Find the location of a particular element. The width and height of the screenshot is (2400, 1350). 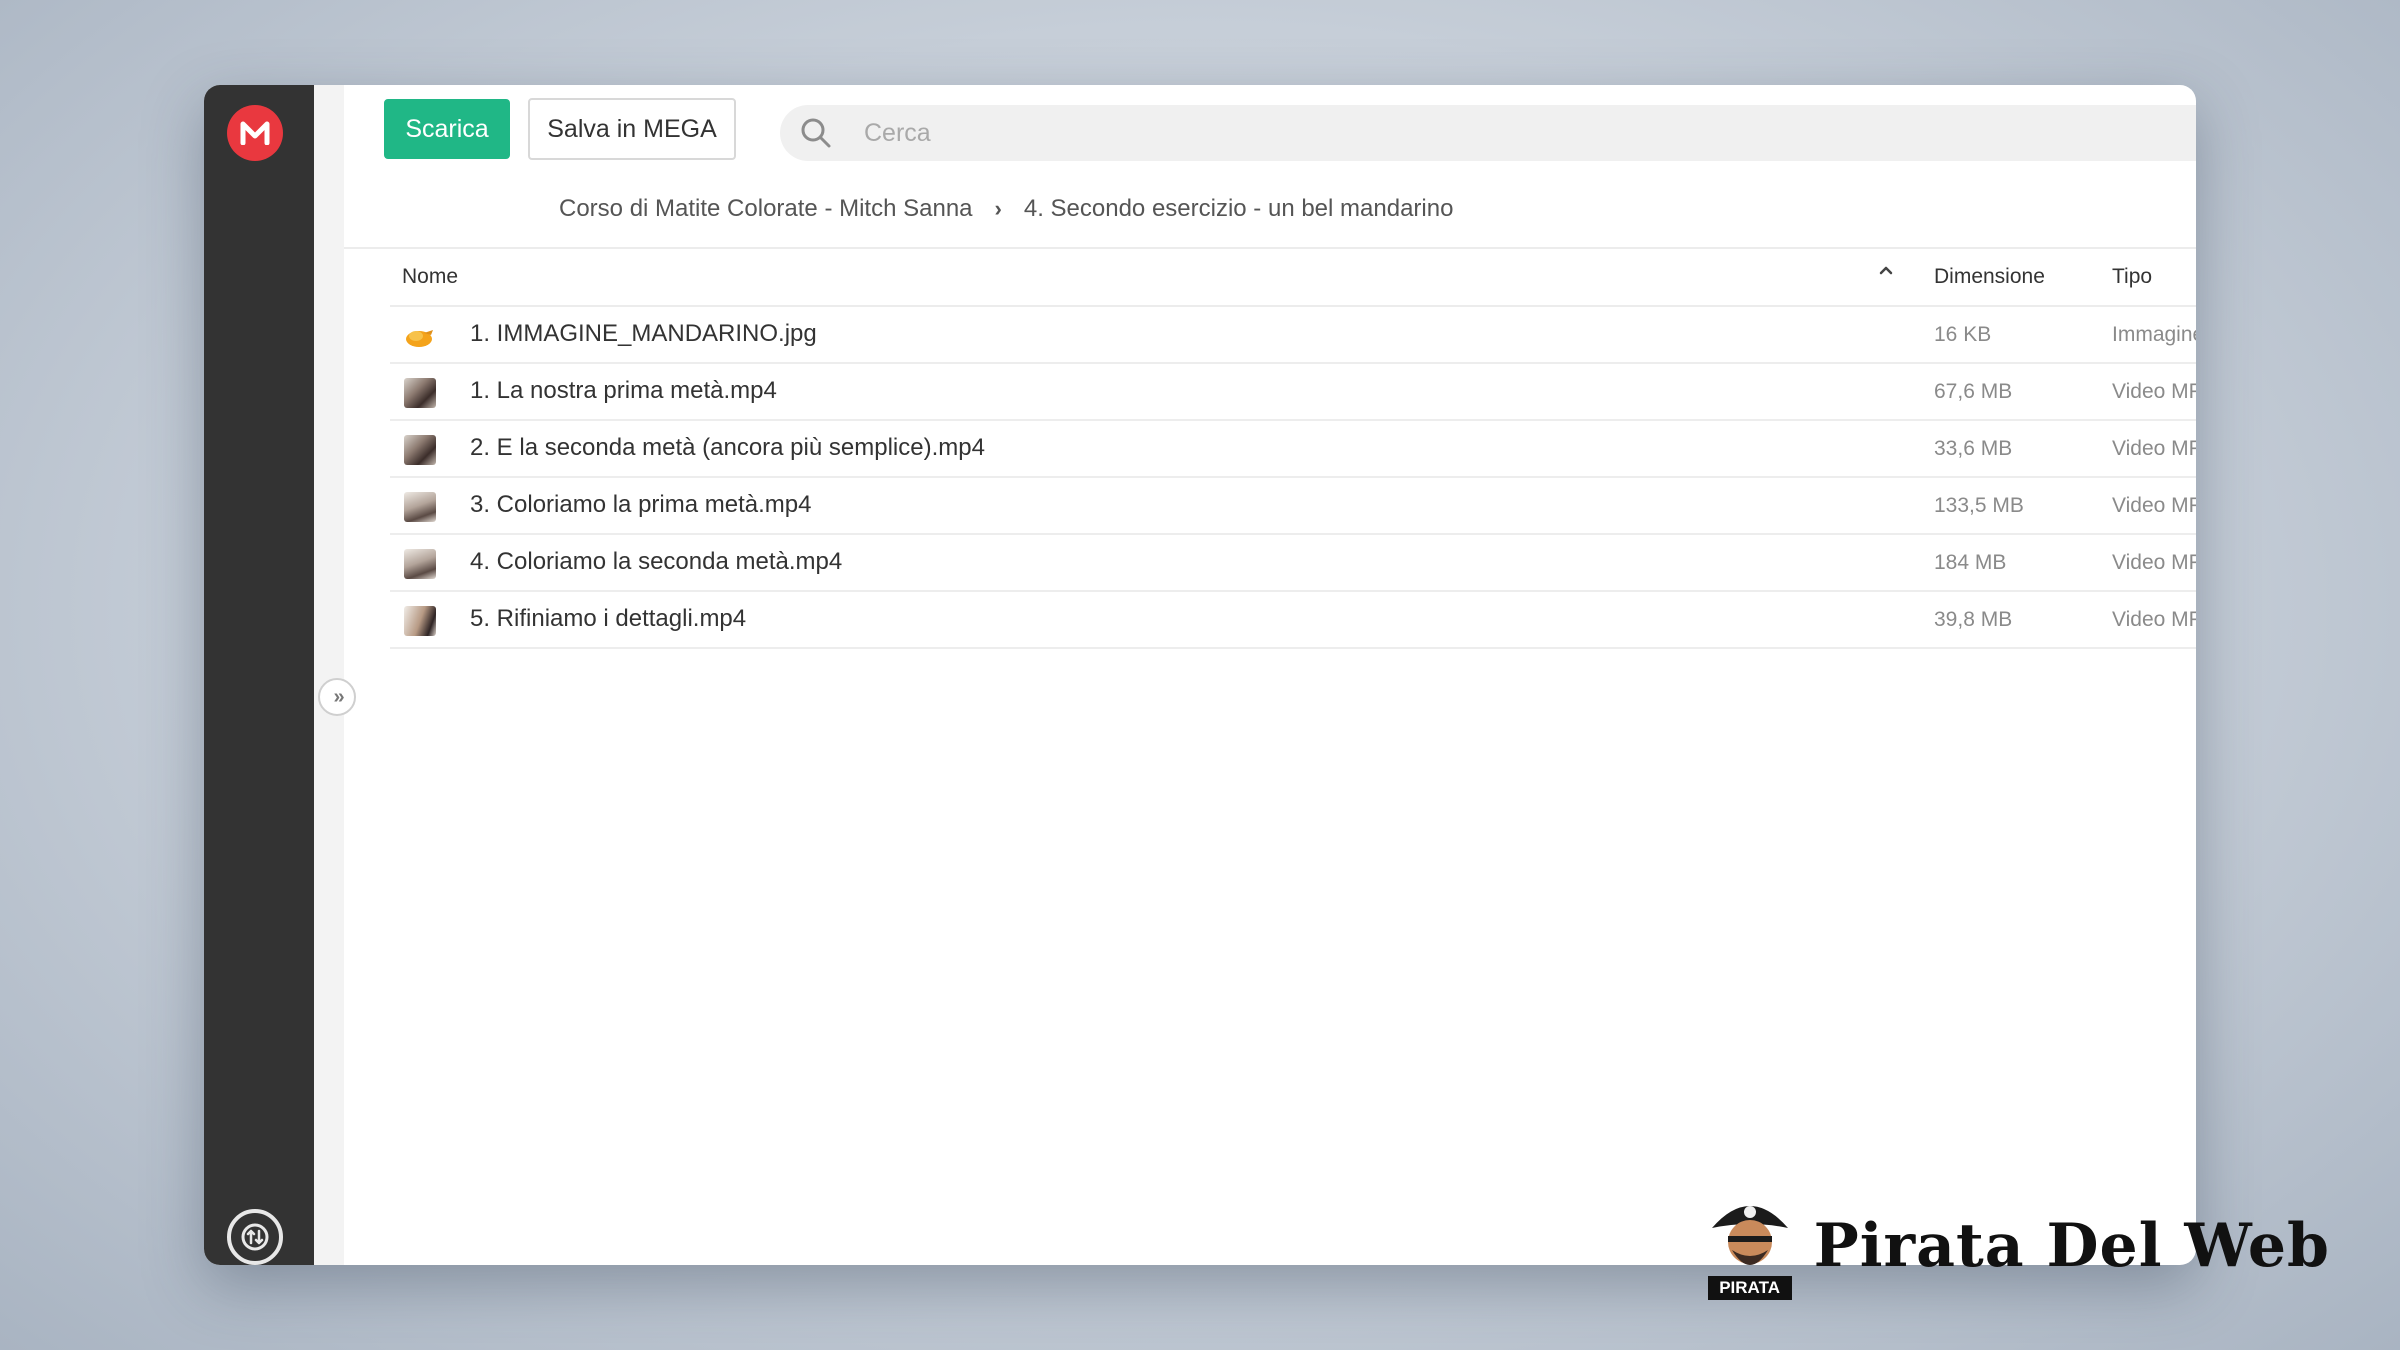

search-bar: Cerca is located at coordinates (1488, 133).